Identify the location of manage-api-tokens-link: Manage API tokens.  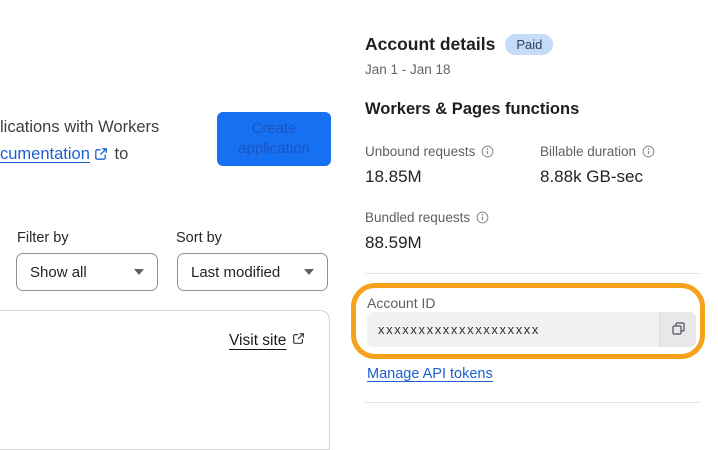
(430, 374).